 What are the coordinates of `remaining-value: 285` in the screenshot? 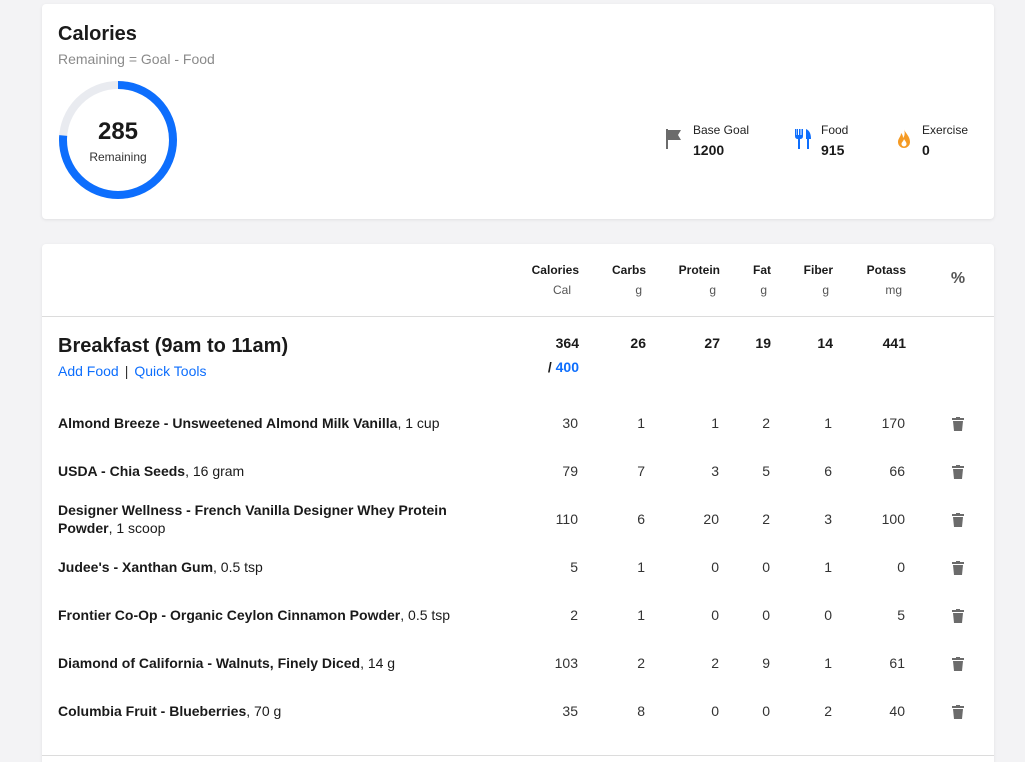 It's located at (118, 131).